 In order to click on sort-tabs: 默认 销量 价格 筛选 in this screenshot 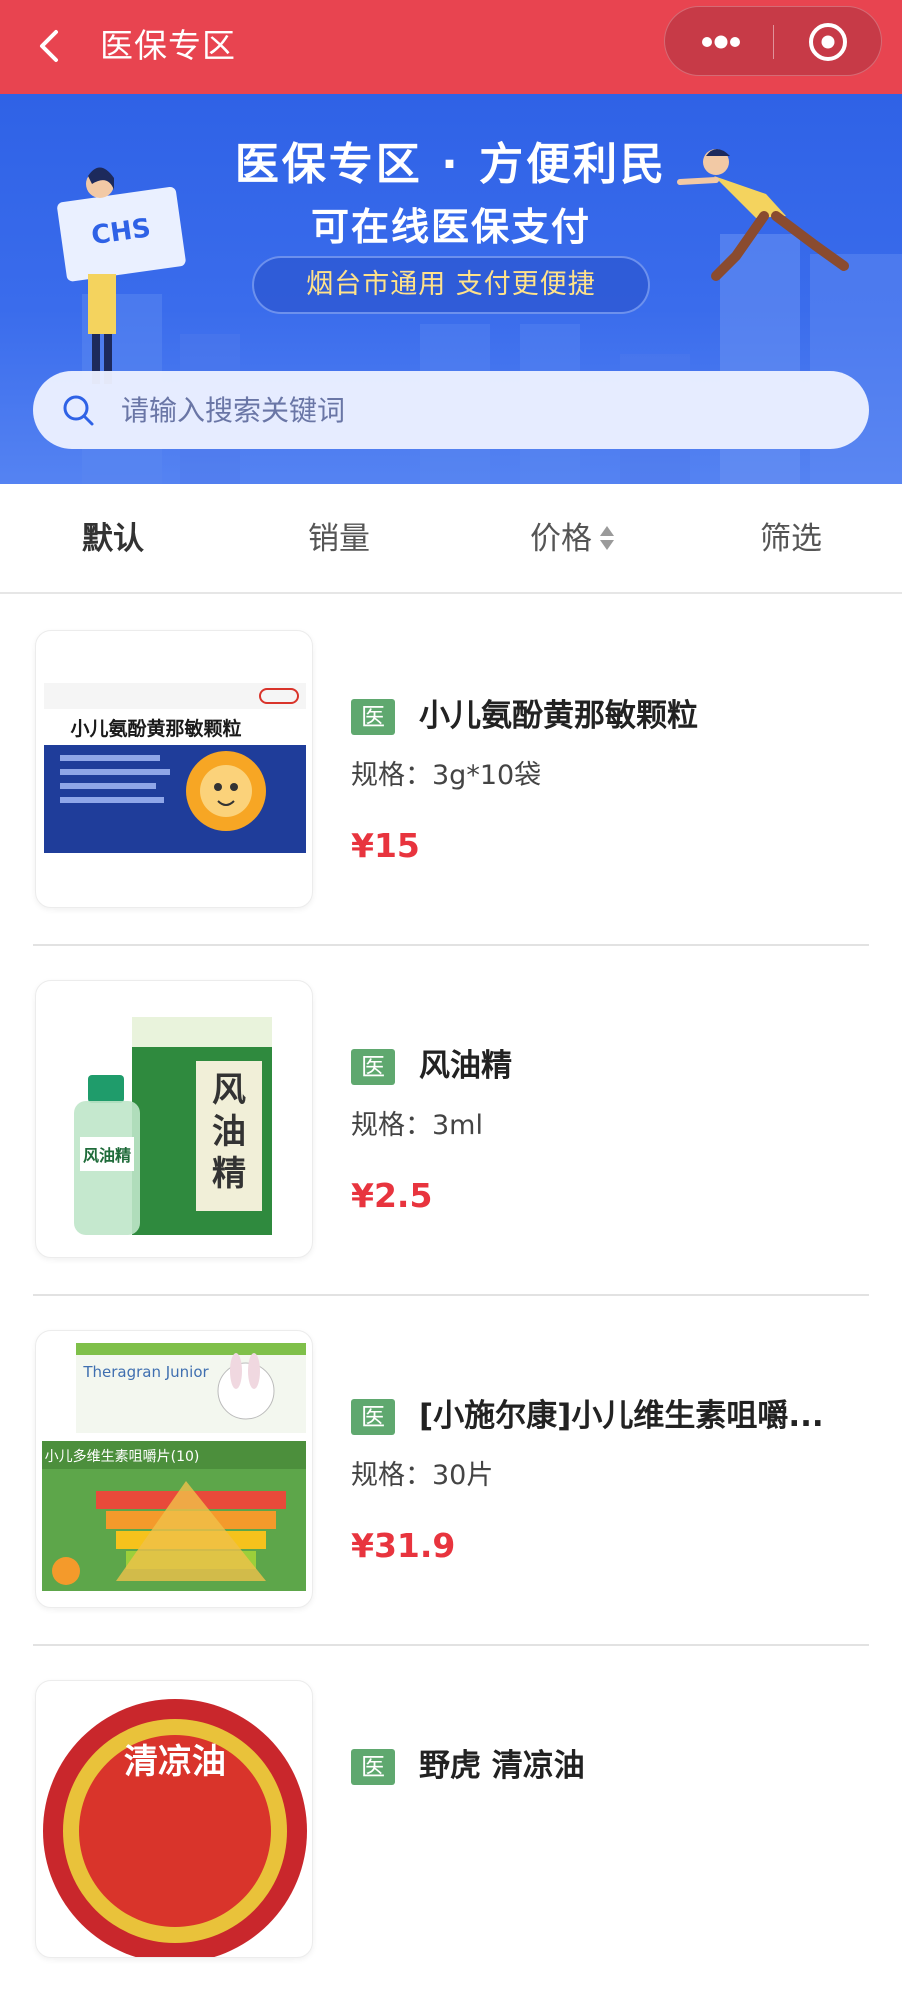, I will do `click(451, 539)`.